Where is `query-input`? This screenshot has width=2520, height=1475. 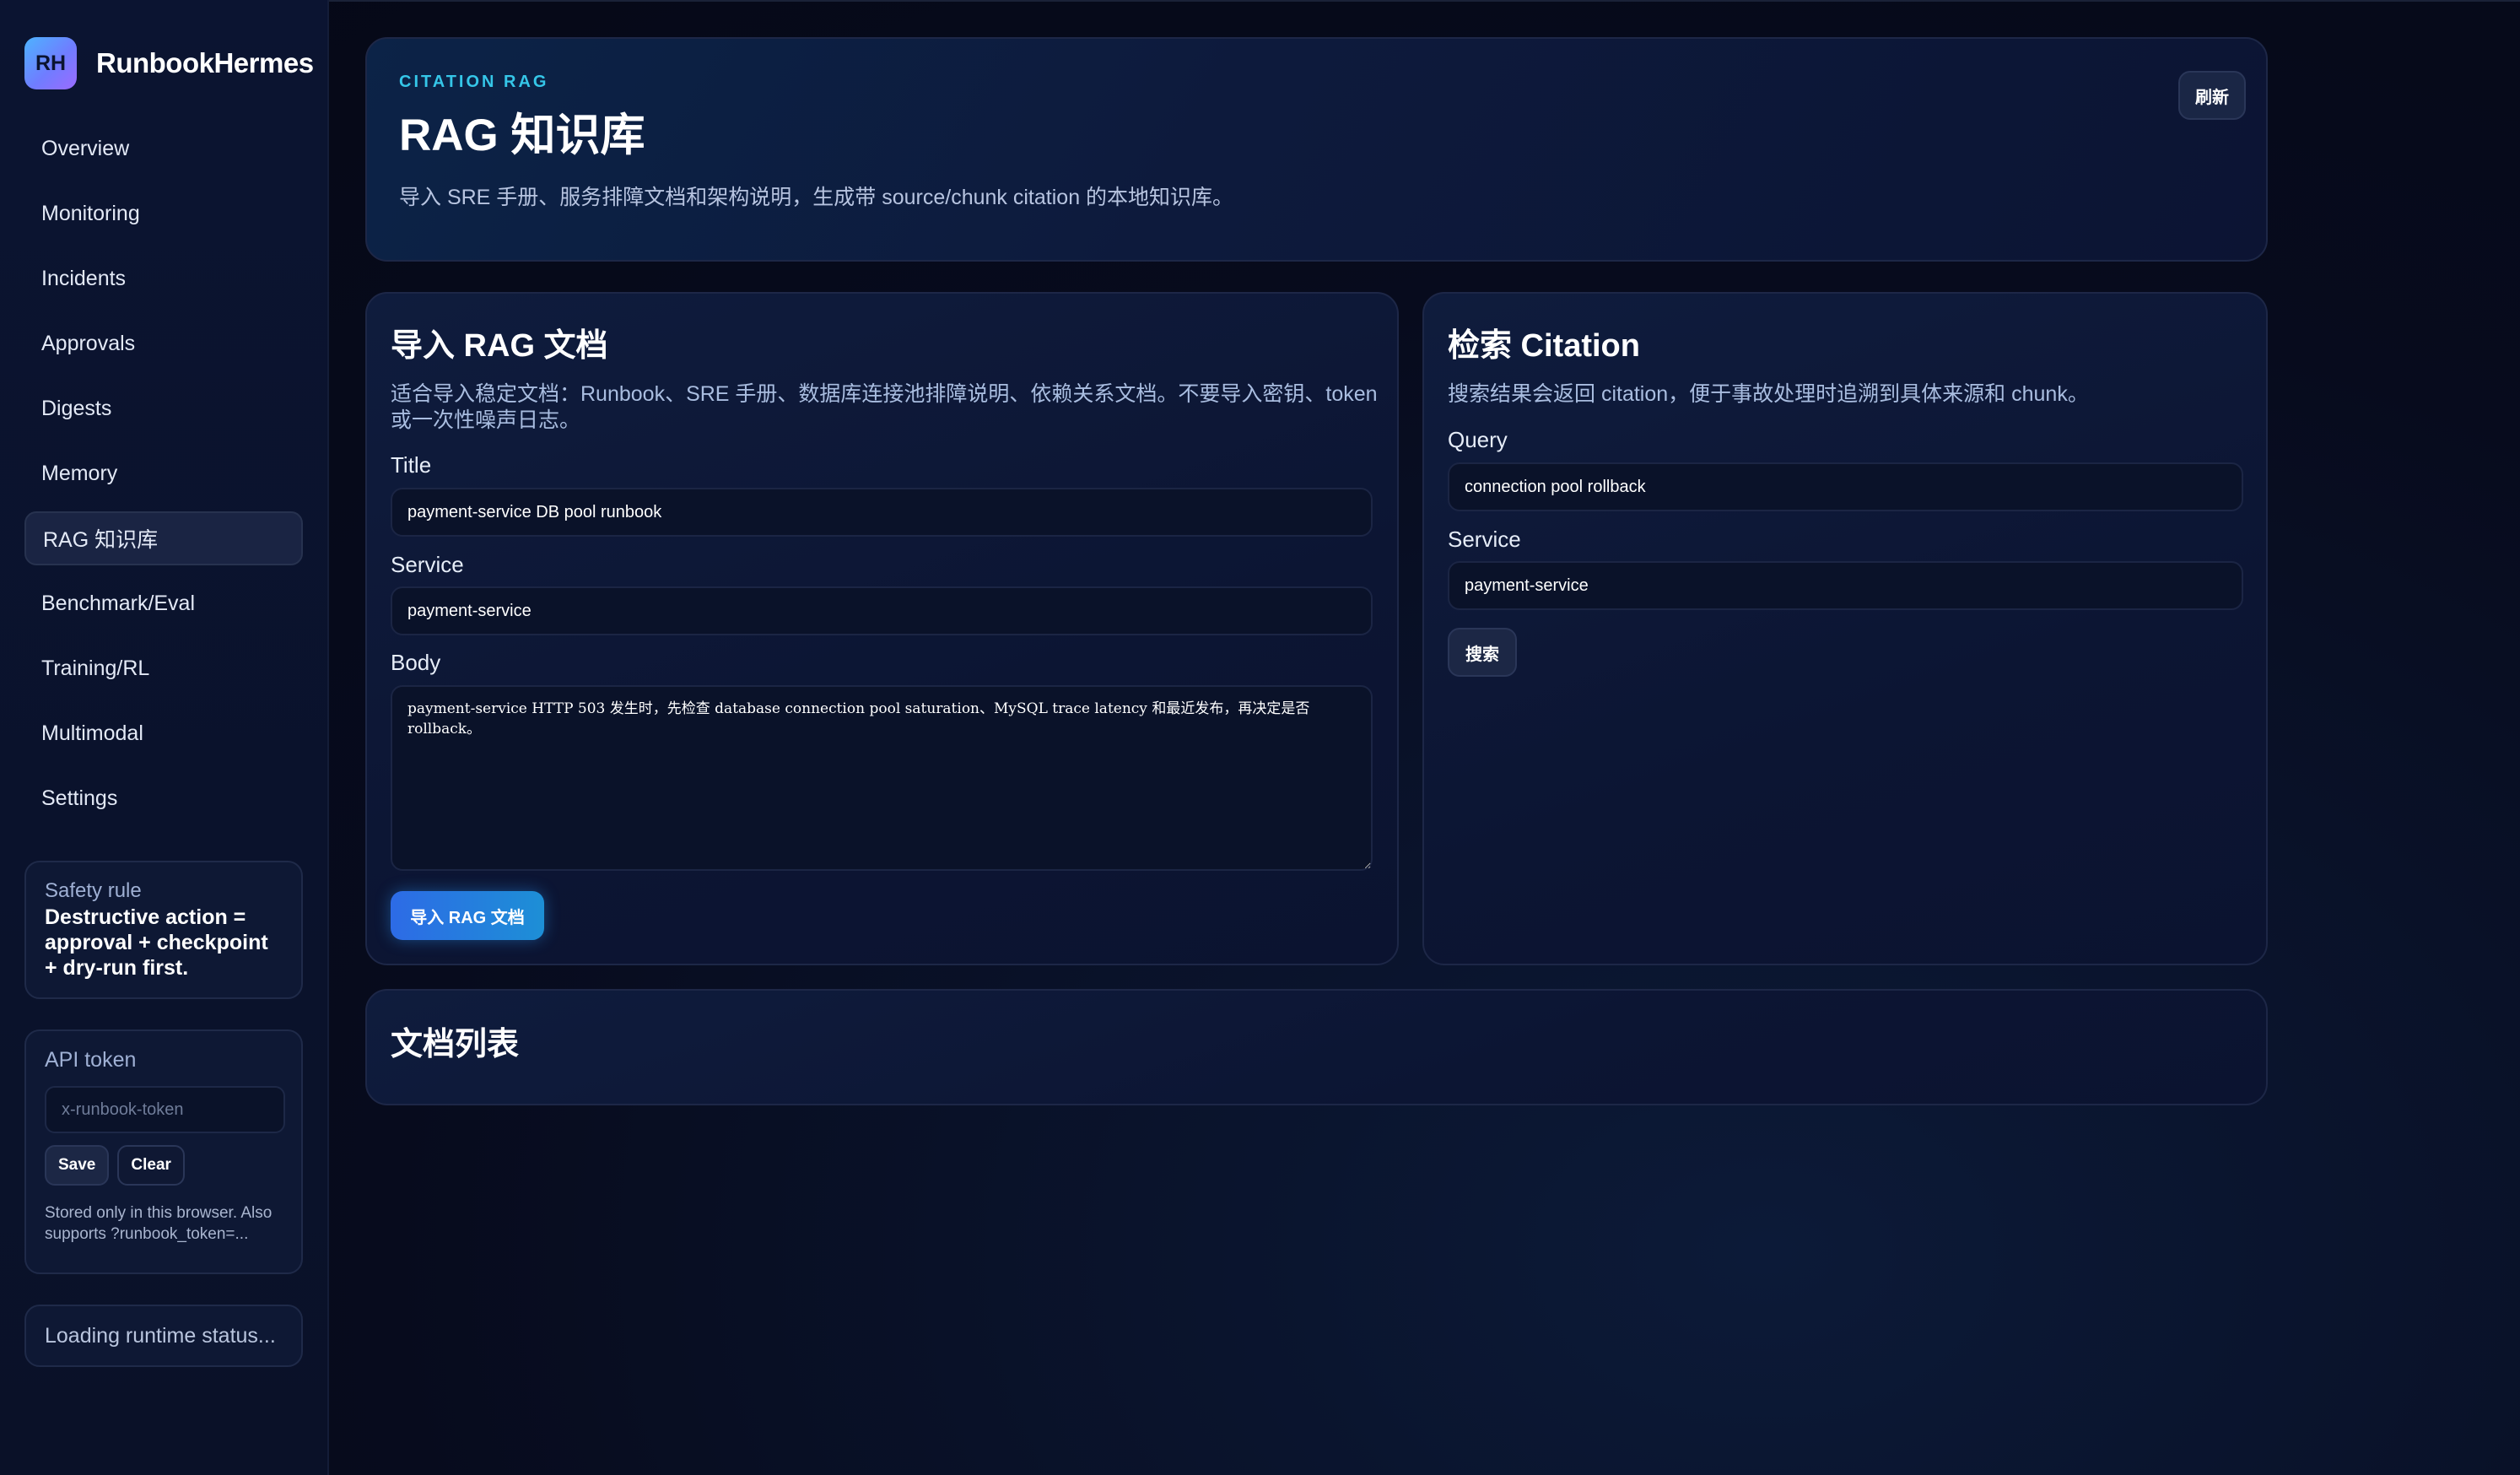
query-input is located at coordinates (1845, 486).